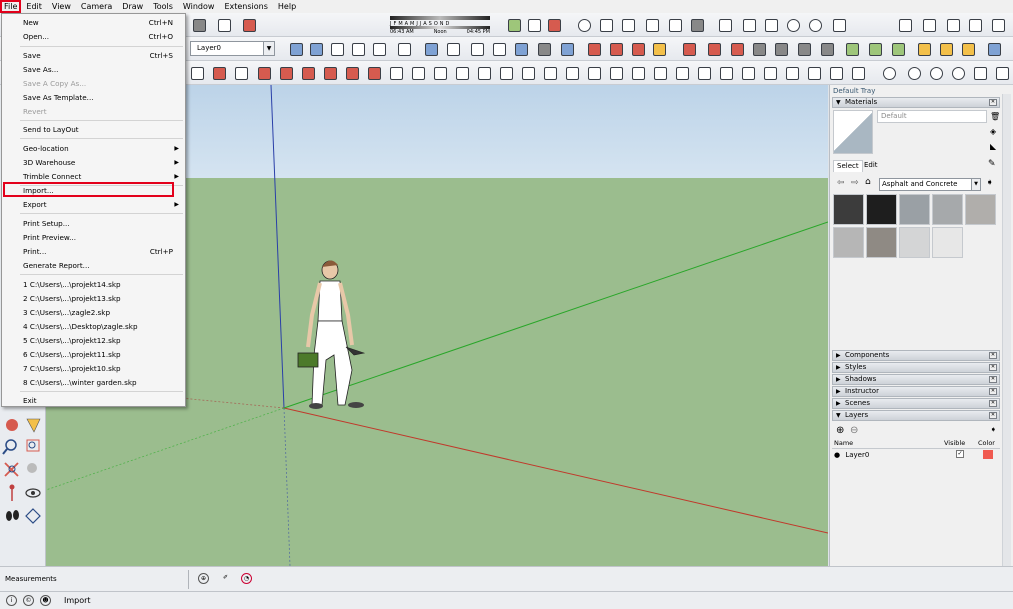 The width and height of the screenshot is (1013, 609). Describe the element at coordinates (476, 48) in the screenshot. I see `wire-style-icon` at that location.